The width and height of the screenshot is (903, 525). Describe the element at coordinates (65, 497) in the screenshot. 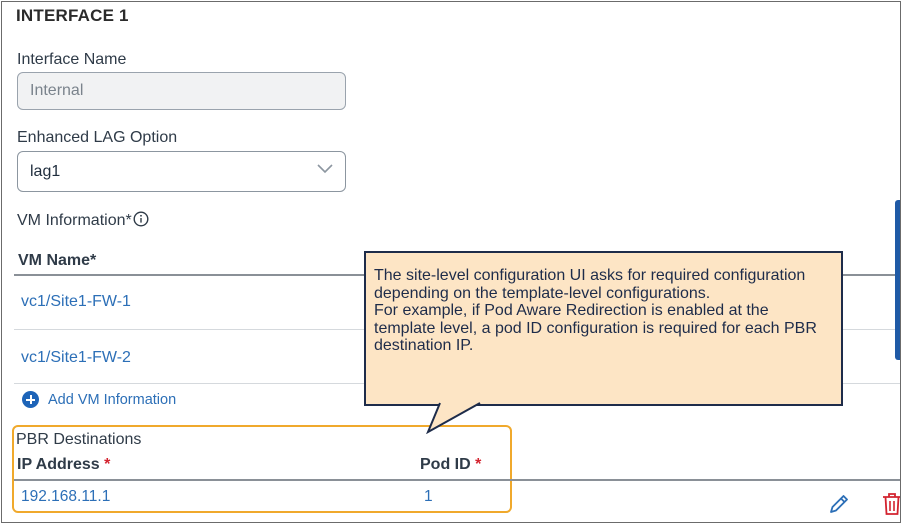

I see `pbr-ip-value: 192.168.11.1` at that location.